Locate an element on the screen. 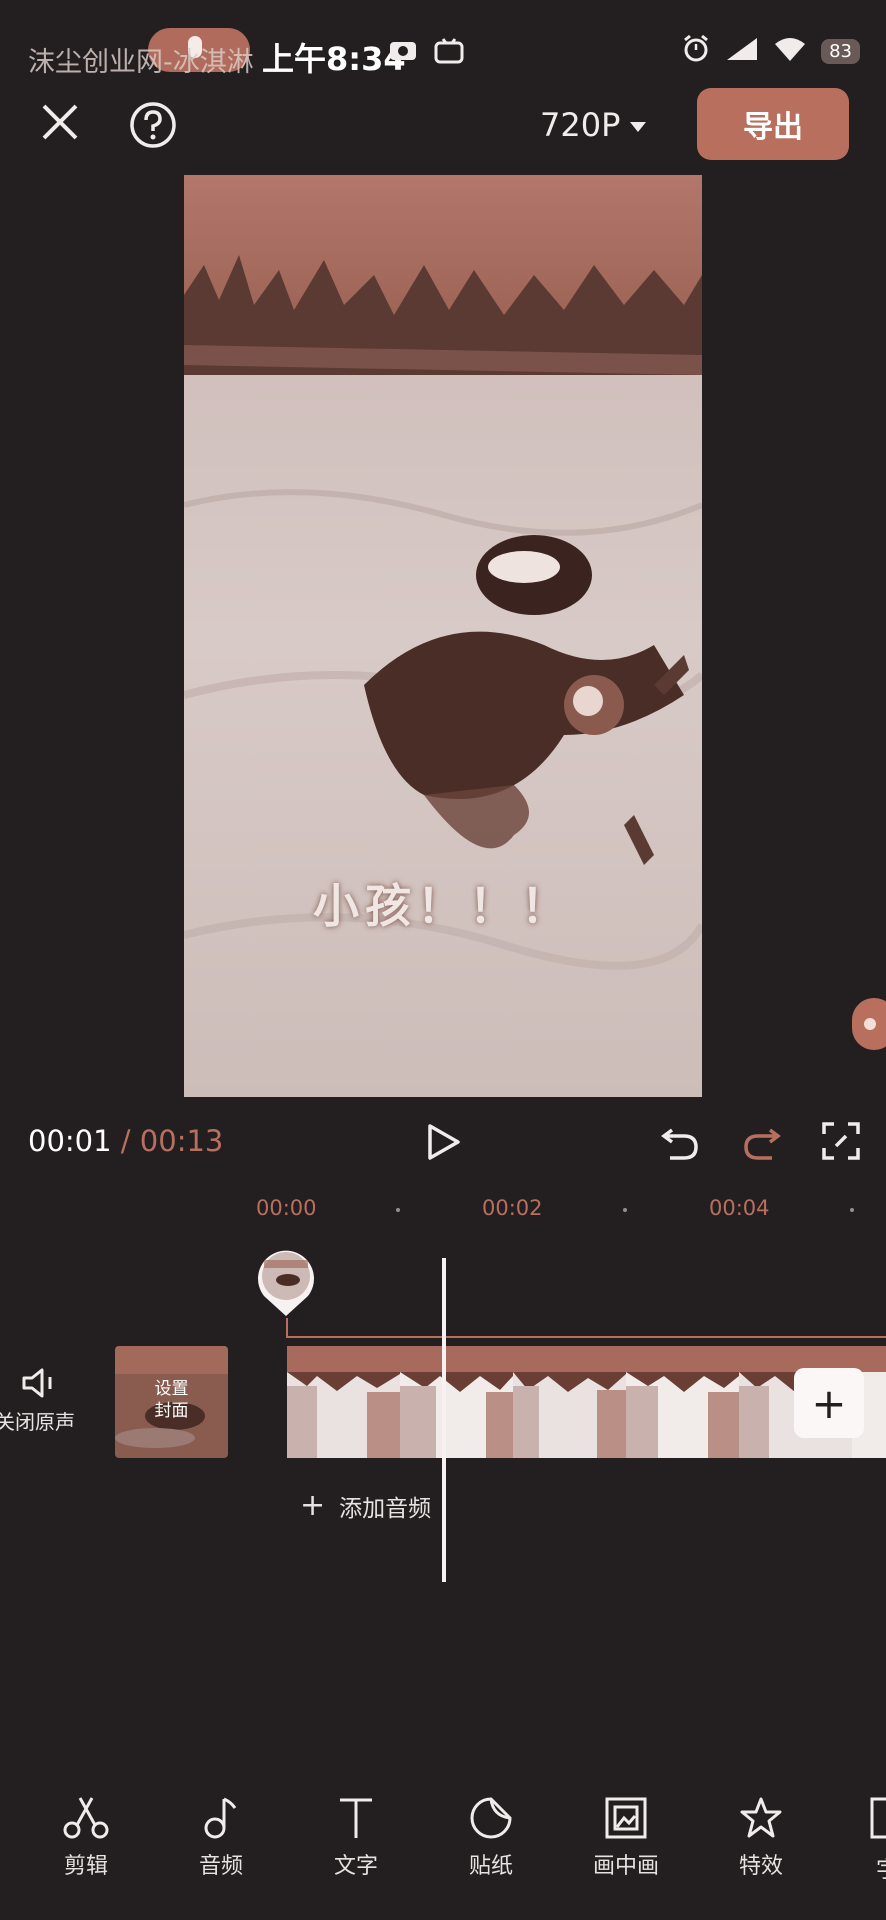 This screenshot has height=1920, width=886. fullscreen-icon is located at coordinates (841, 1143).